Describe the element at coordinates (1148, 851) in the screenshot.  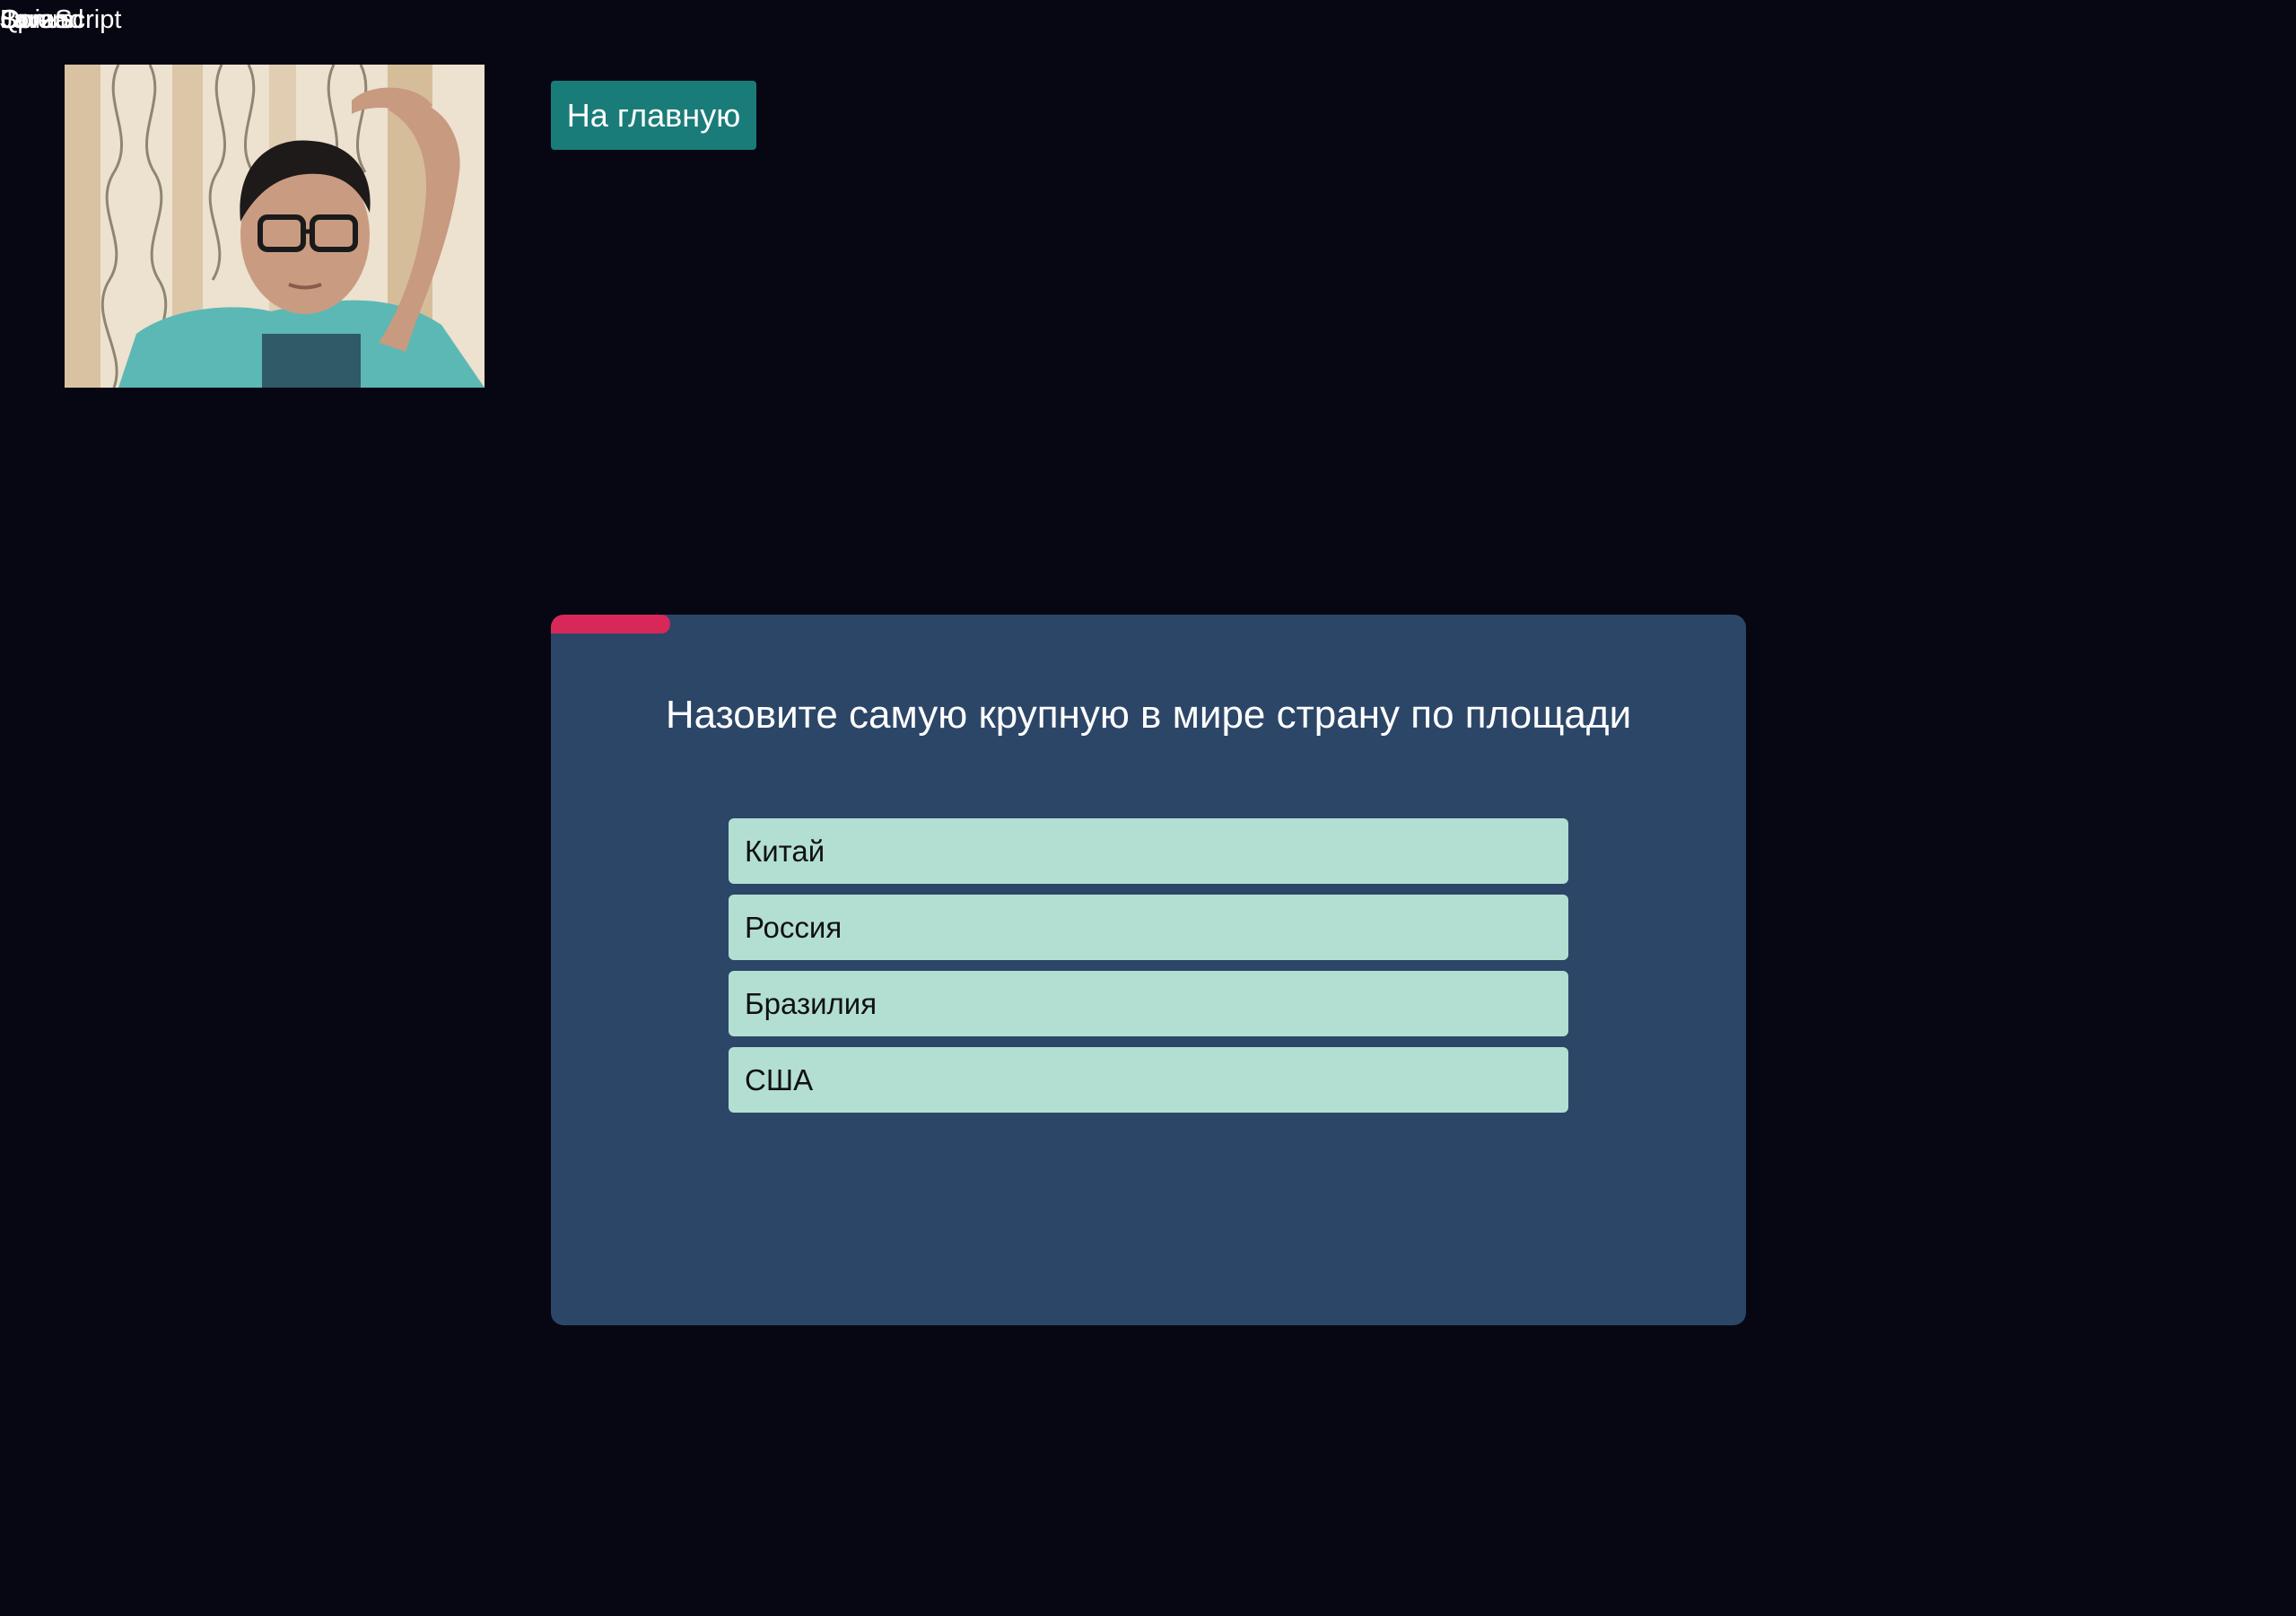
I see `answer-option: Китай` at that location.